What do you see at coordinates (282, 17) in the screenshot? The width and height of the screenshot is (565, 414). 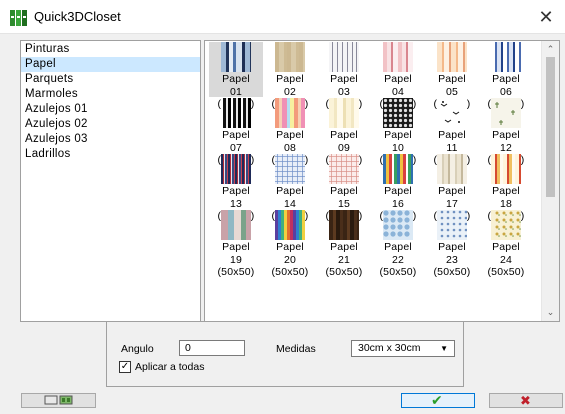 I see `title-bar: Quick3DCloset ✕` at bounding box center [282, 17].